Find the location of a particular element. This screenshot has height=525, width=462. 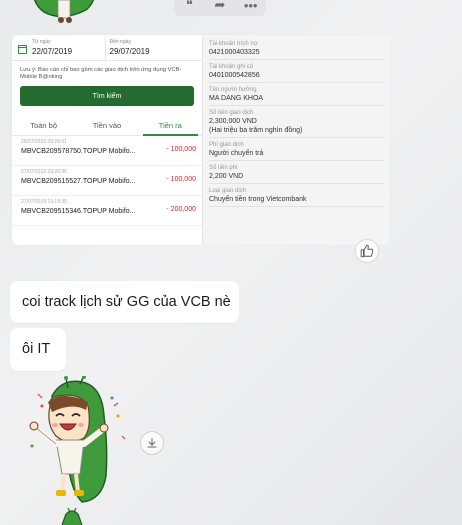

detail-label: Tài khoản ghi có is located at coordinates (231, 67).